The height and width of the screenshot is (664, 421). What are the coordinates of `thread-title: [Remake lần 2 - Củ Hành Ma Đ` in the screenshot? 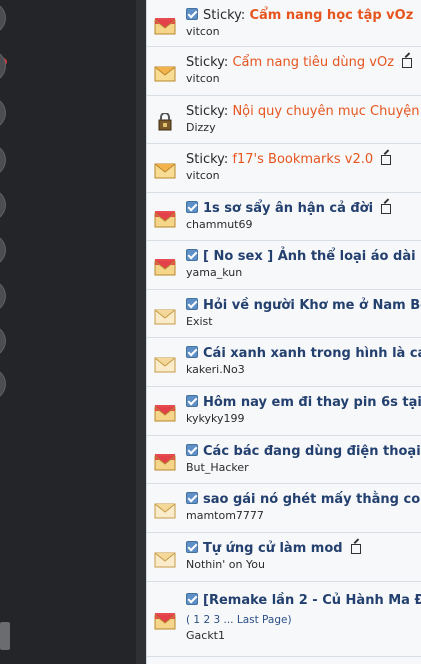 It's located at (303, 601).